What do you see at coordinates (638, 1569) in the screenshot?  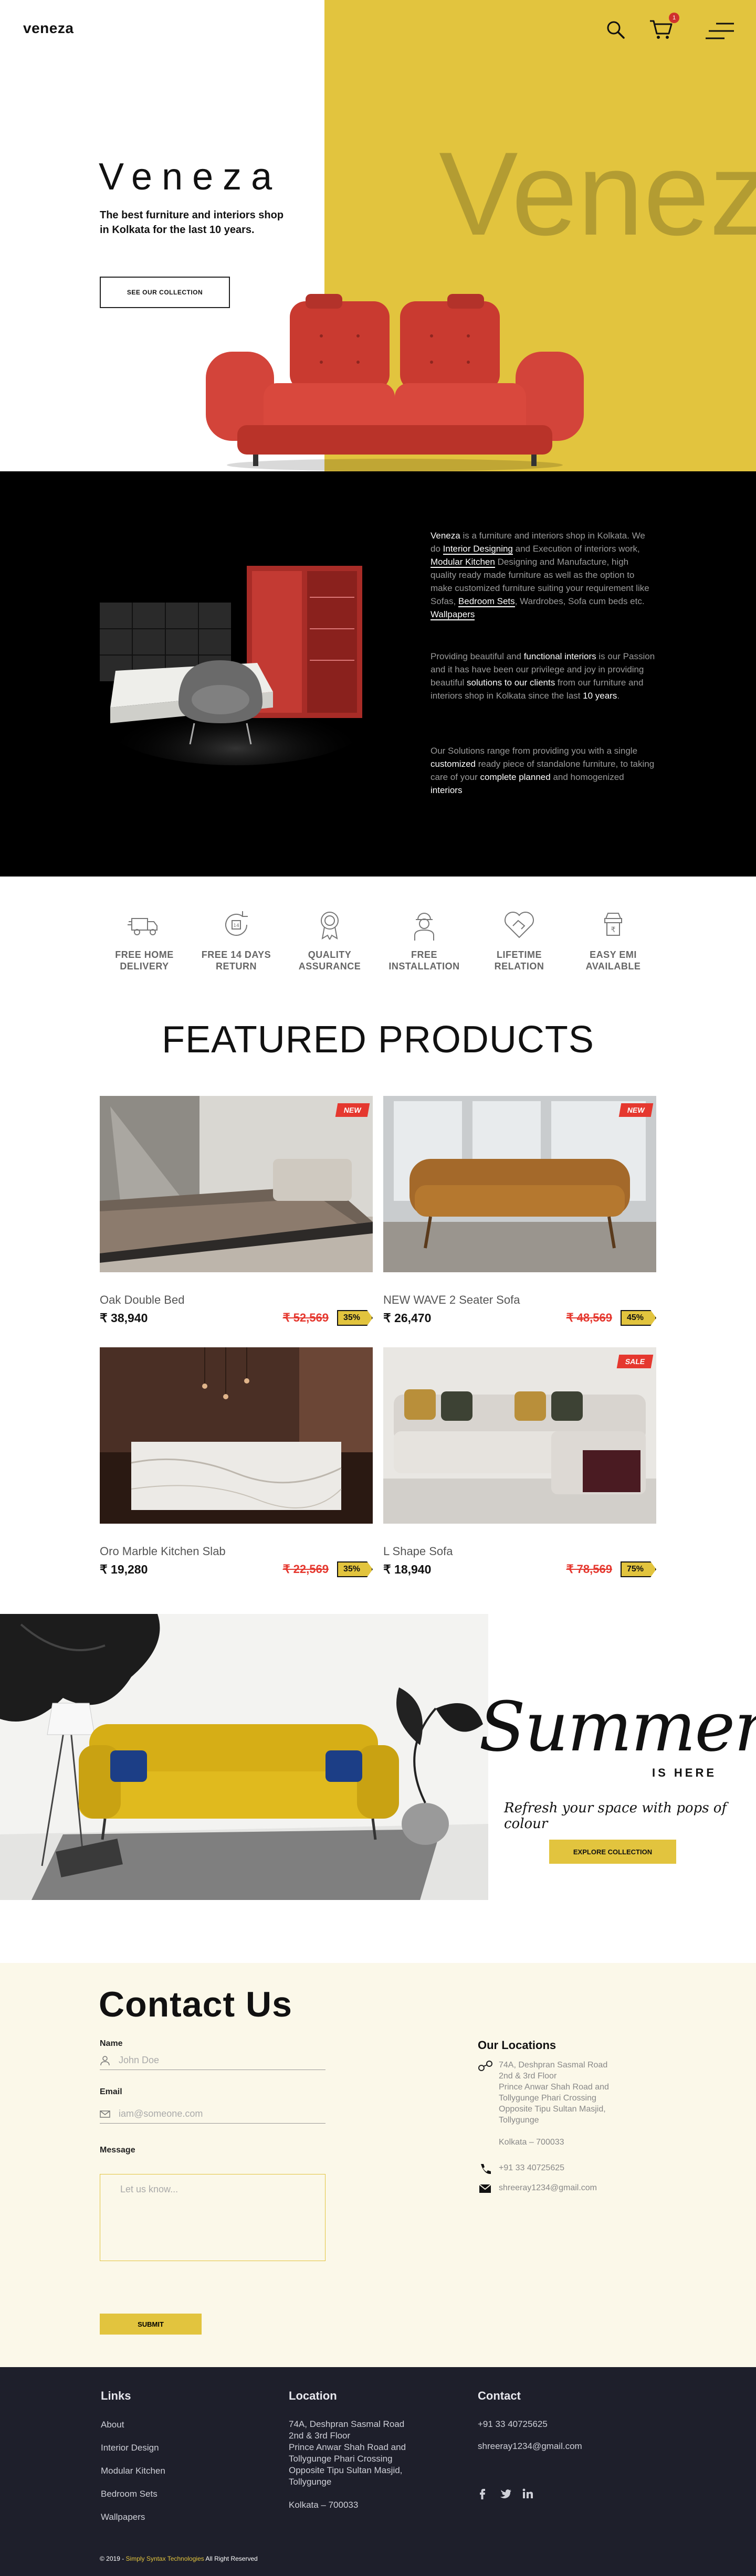 I see `discount-tag: 75%` at bounding box center [638, 1569].